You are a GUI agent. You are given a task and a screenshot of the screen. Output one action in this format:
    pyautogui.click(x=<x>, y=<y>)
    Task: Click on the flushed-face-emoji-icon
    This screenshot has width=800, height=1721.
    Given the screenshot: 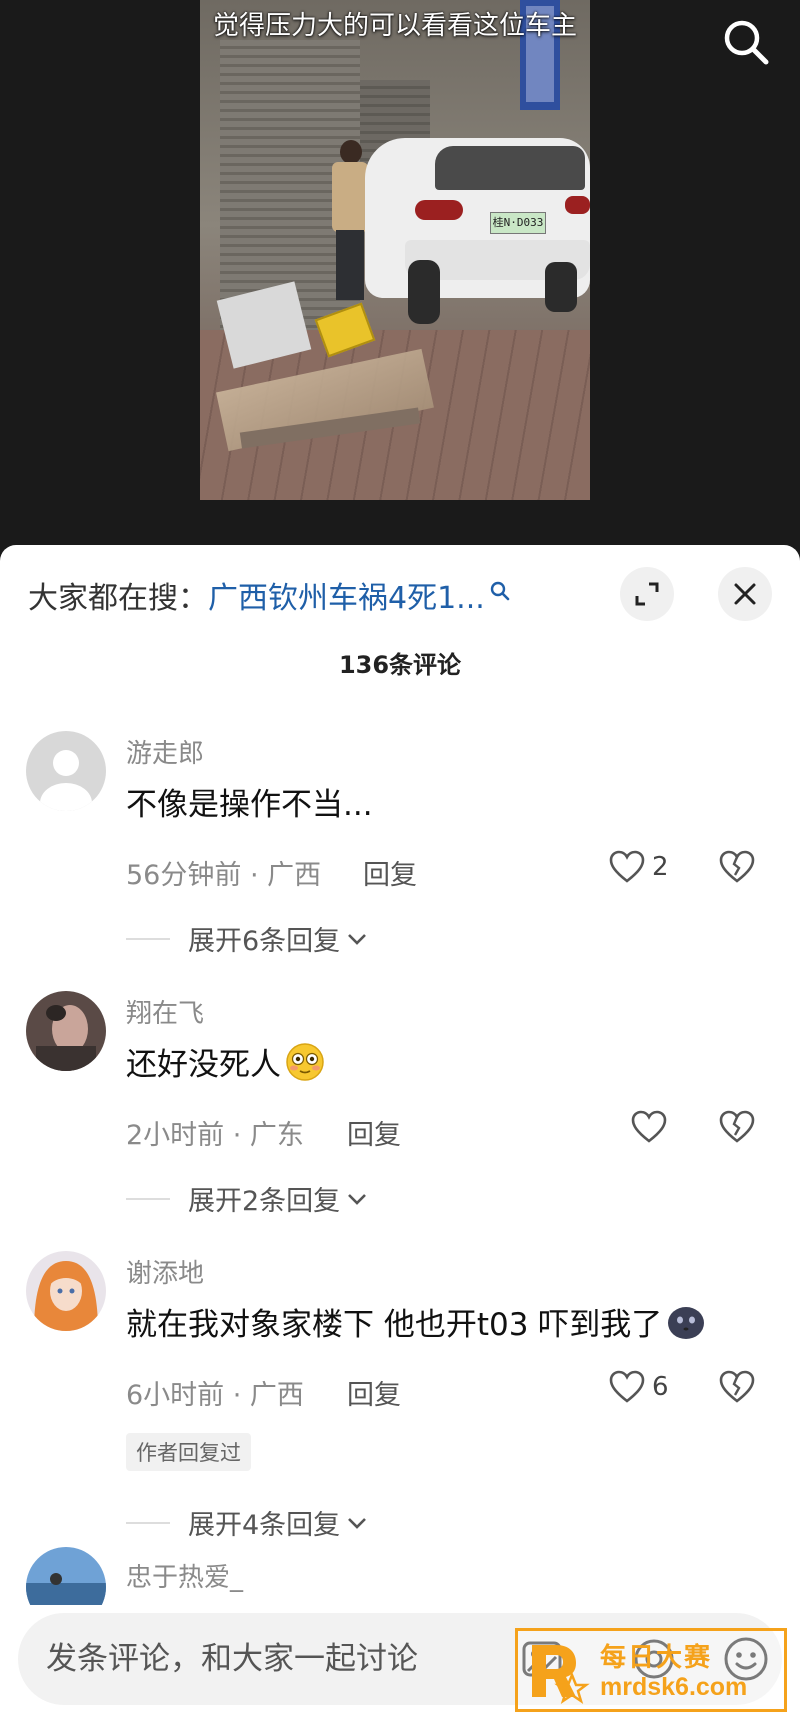 What is the action you would take?
    pyautogui.click(x=305, y=1062)
    